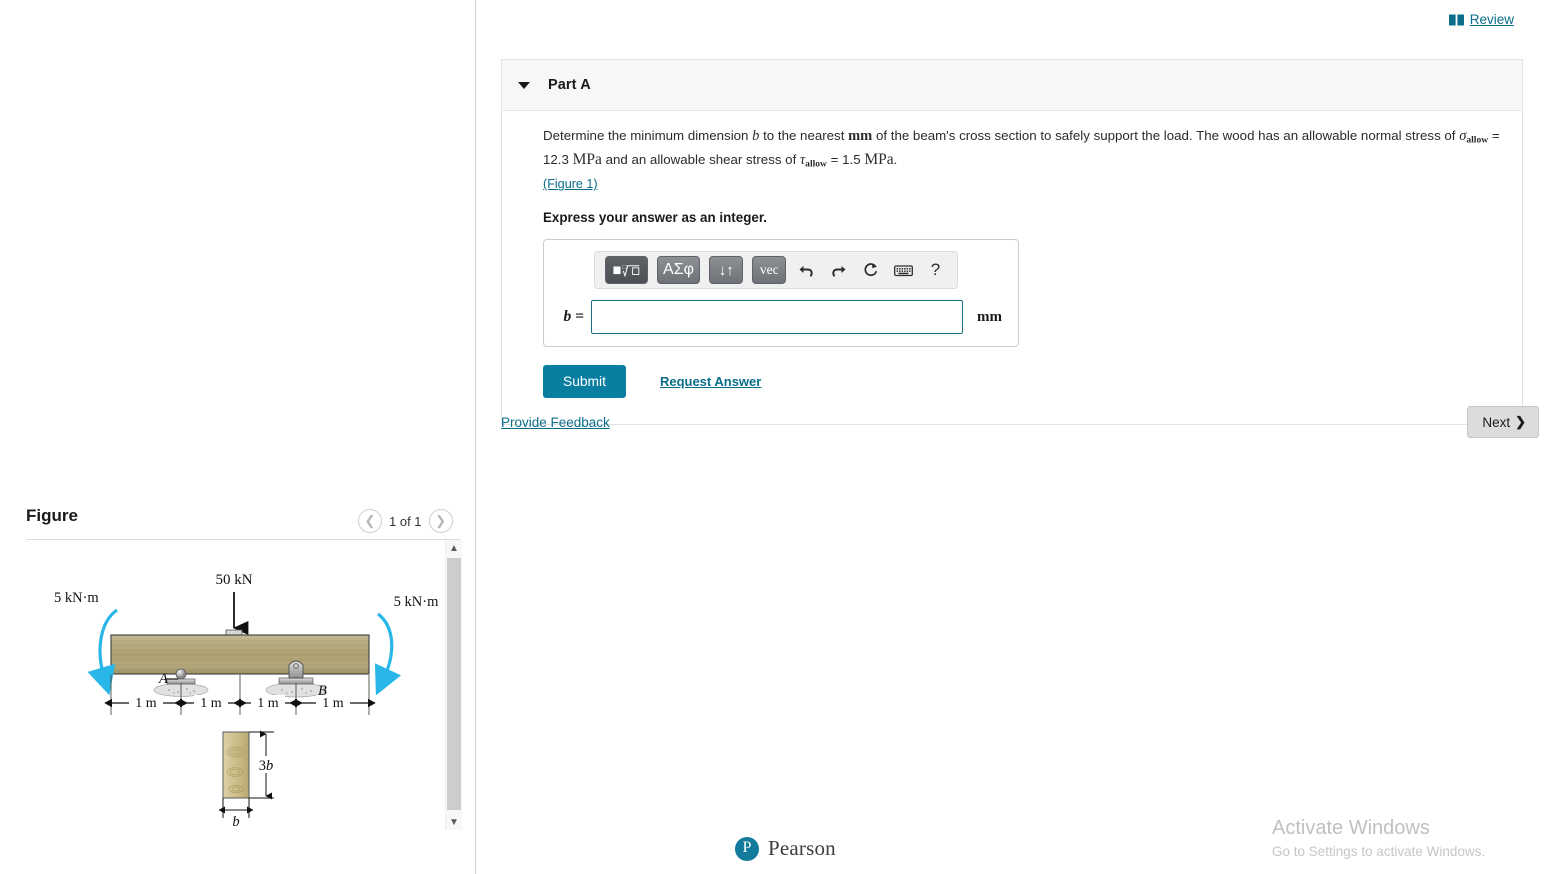 Image resolution: width=1562 pixels, height=874 pixels. What do you see at coordinates (626, 270) in the screenshot?
I see `template-sqrt-button: □` at bounding box center [626, 270].